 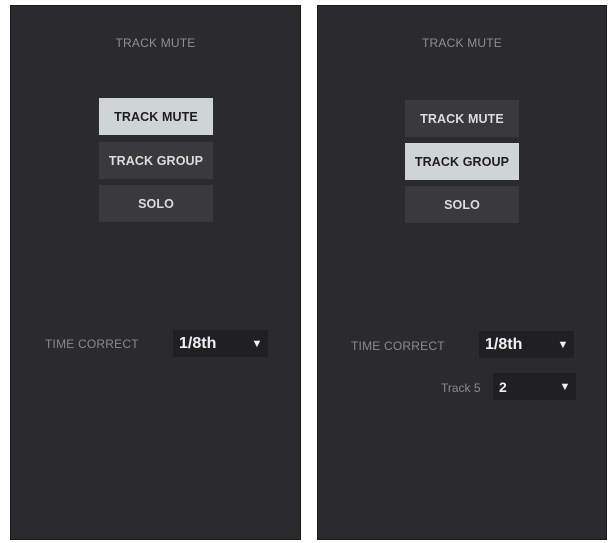 I want to click on track-label: Track 5, so click(x=461, y=388).